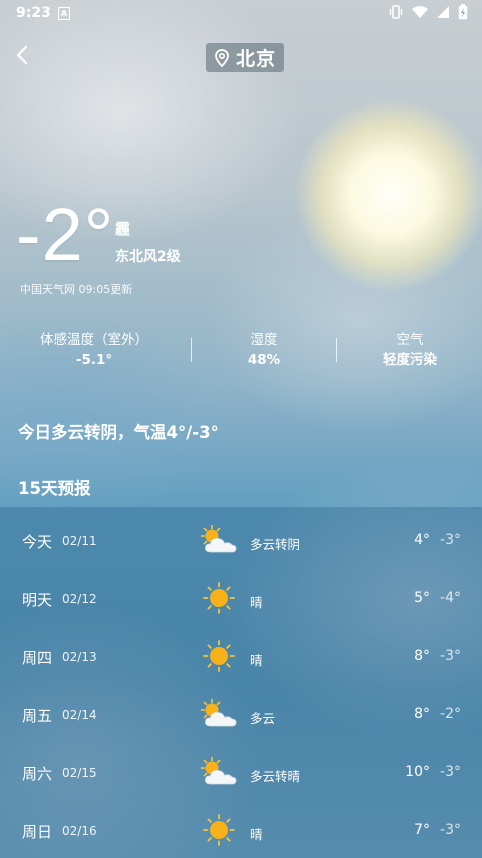  Describe the element at coordinates (241, 829) in the screenshot. I see `forecast-row: 周日 02/16 晴 7° -3°` at that location.